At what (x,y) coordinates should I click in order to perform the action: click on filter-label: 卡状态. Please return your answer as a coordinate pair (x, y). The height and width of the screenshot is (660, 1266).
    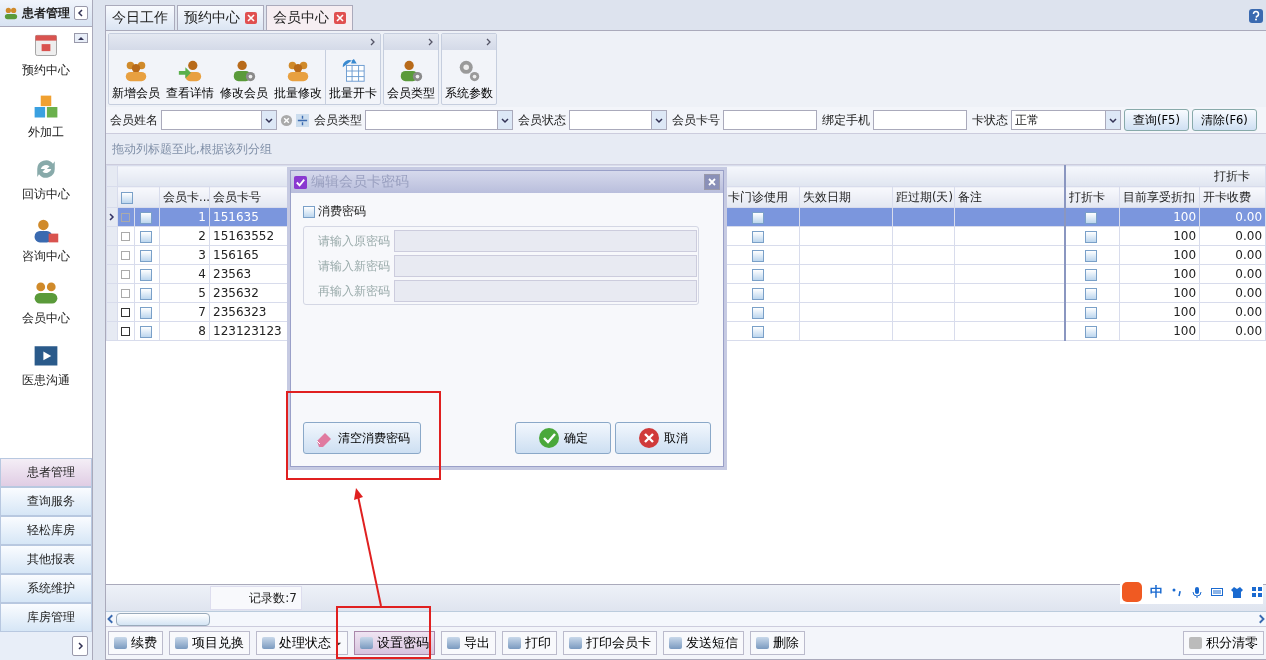
    Looking at the image, I should click on (989, 120).